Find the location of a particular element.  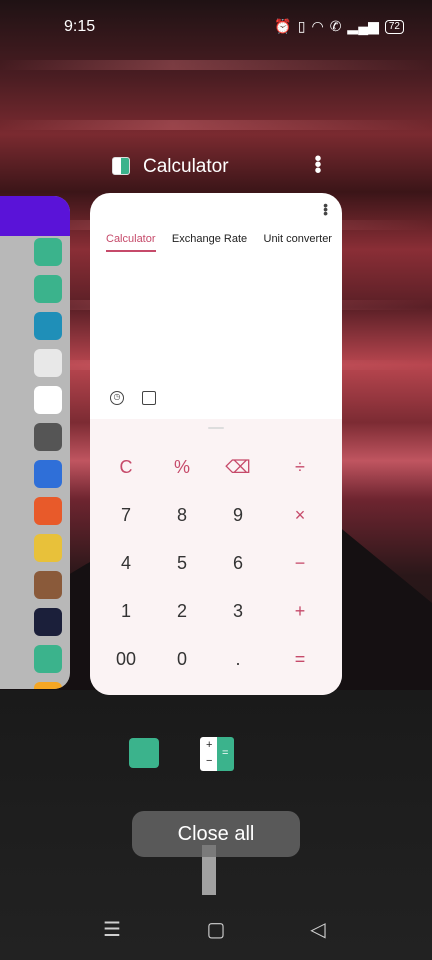

previous-app-topbar is located at coordinates (35, 216).